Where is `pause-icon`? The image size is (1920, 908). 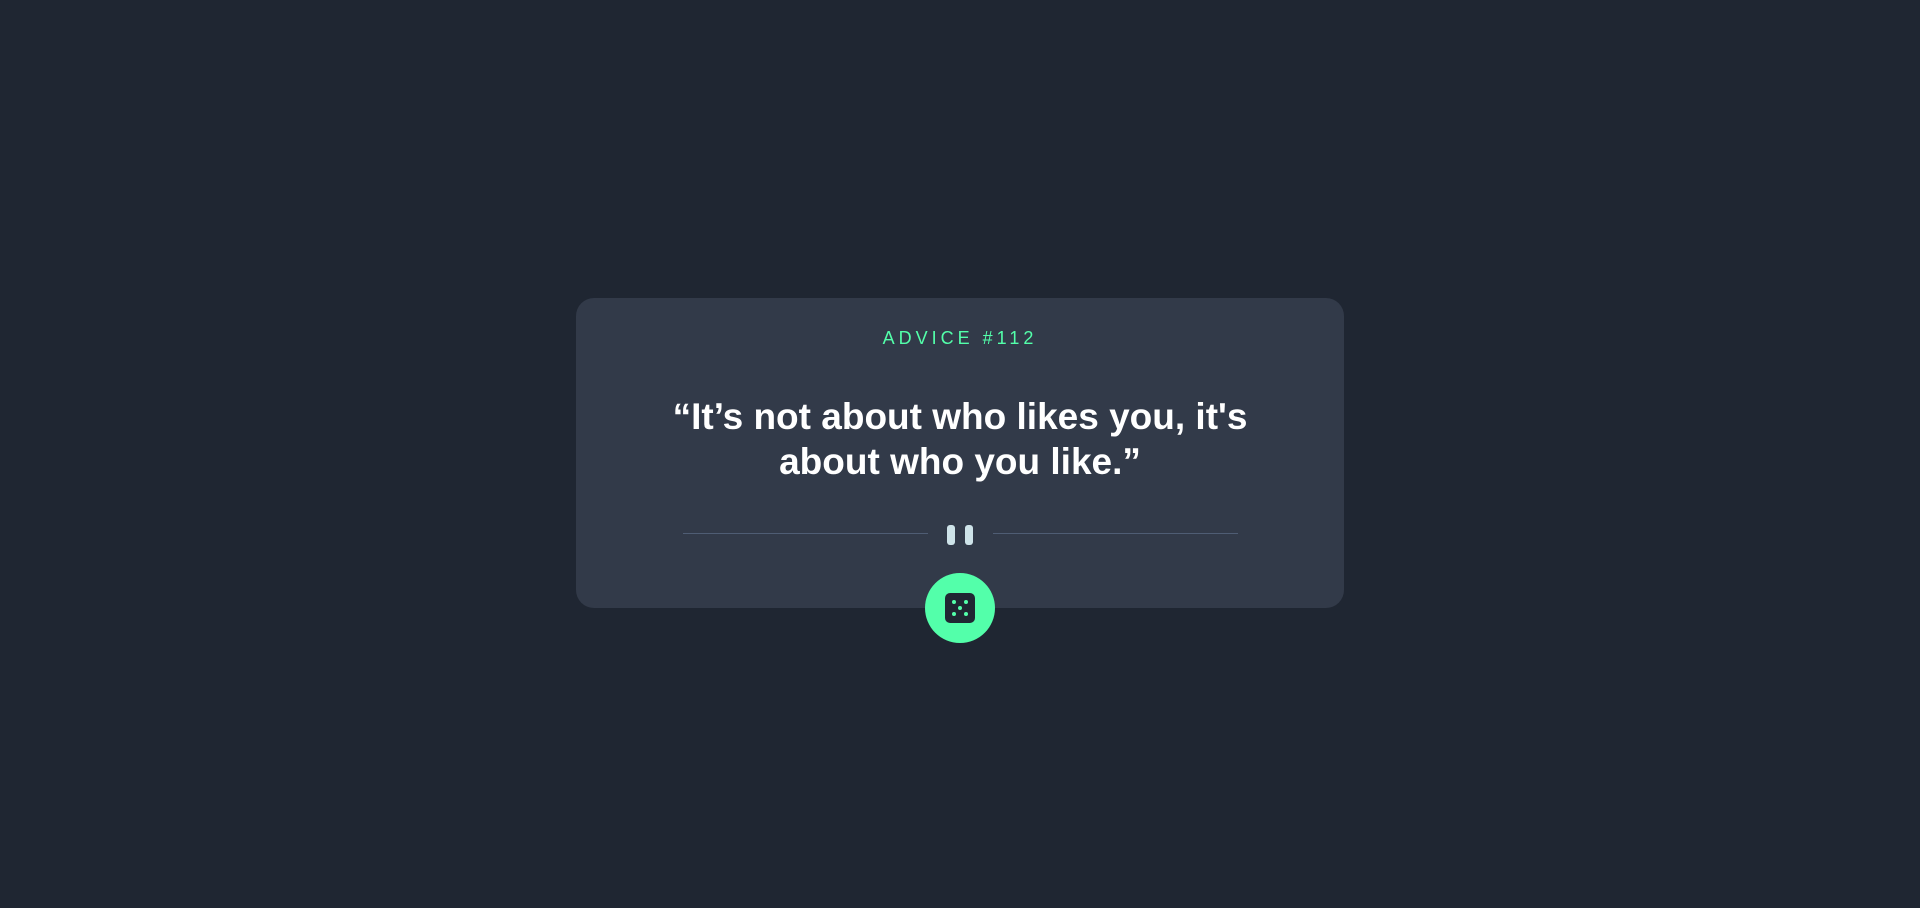
pause-icon is located at coordinates (960, 534).